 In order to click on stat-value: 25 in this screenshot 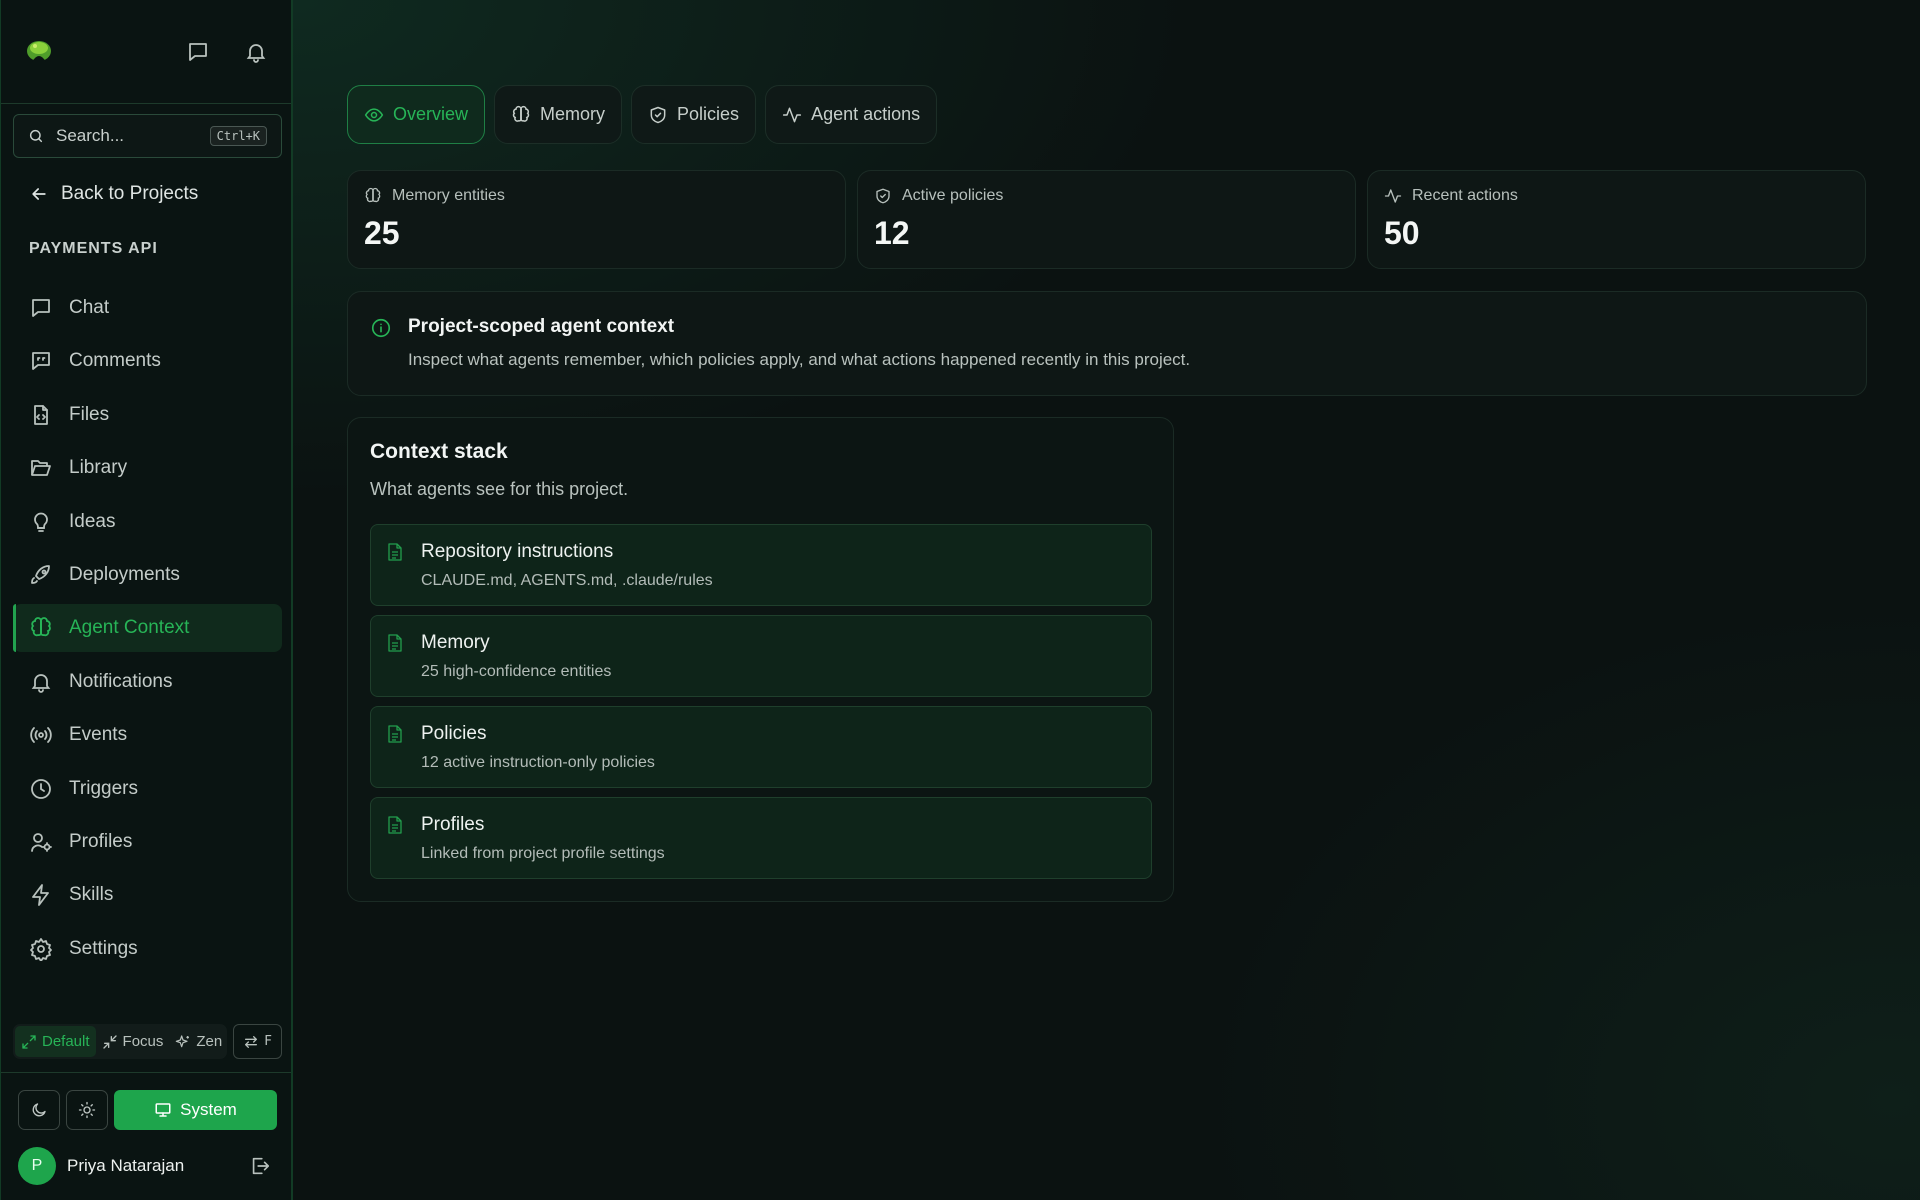, I will do `click(382, 233)`.